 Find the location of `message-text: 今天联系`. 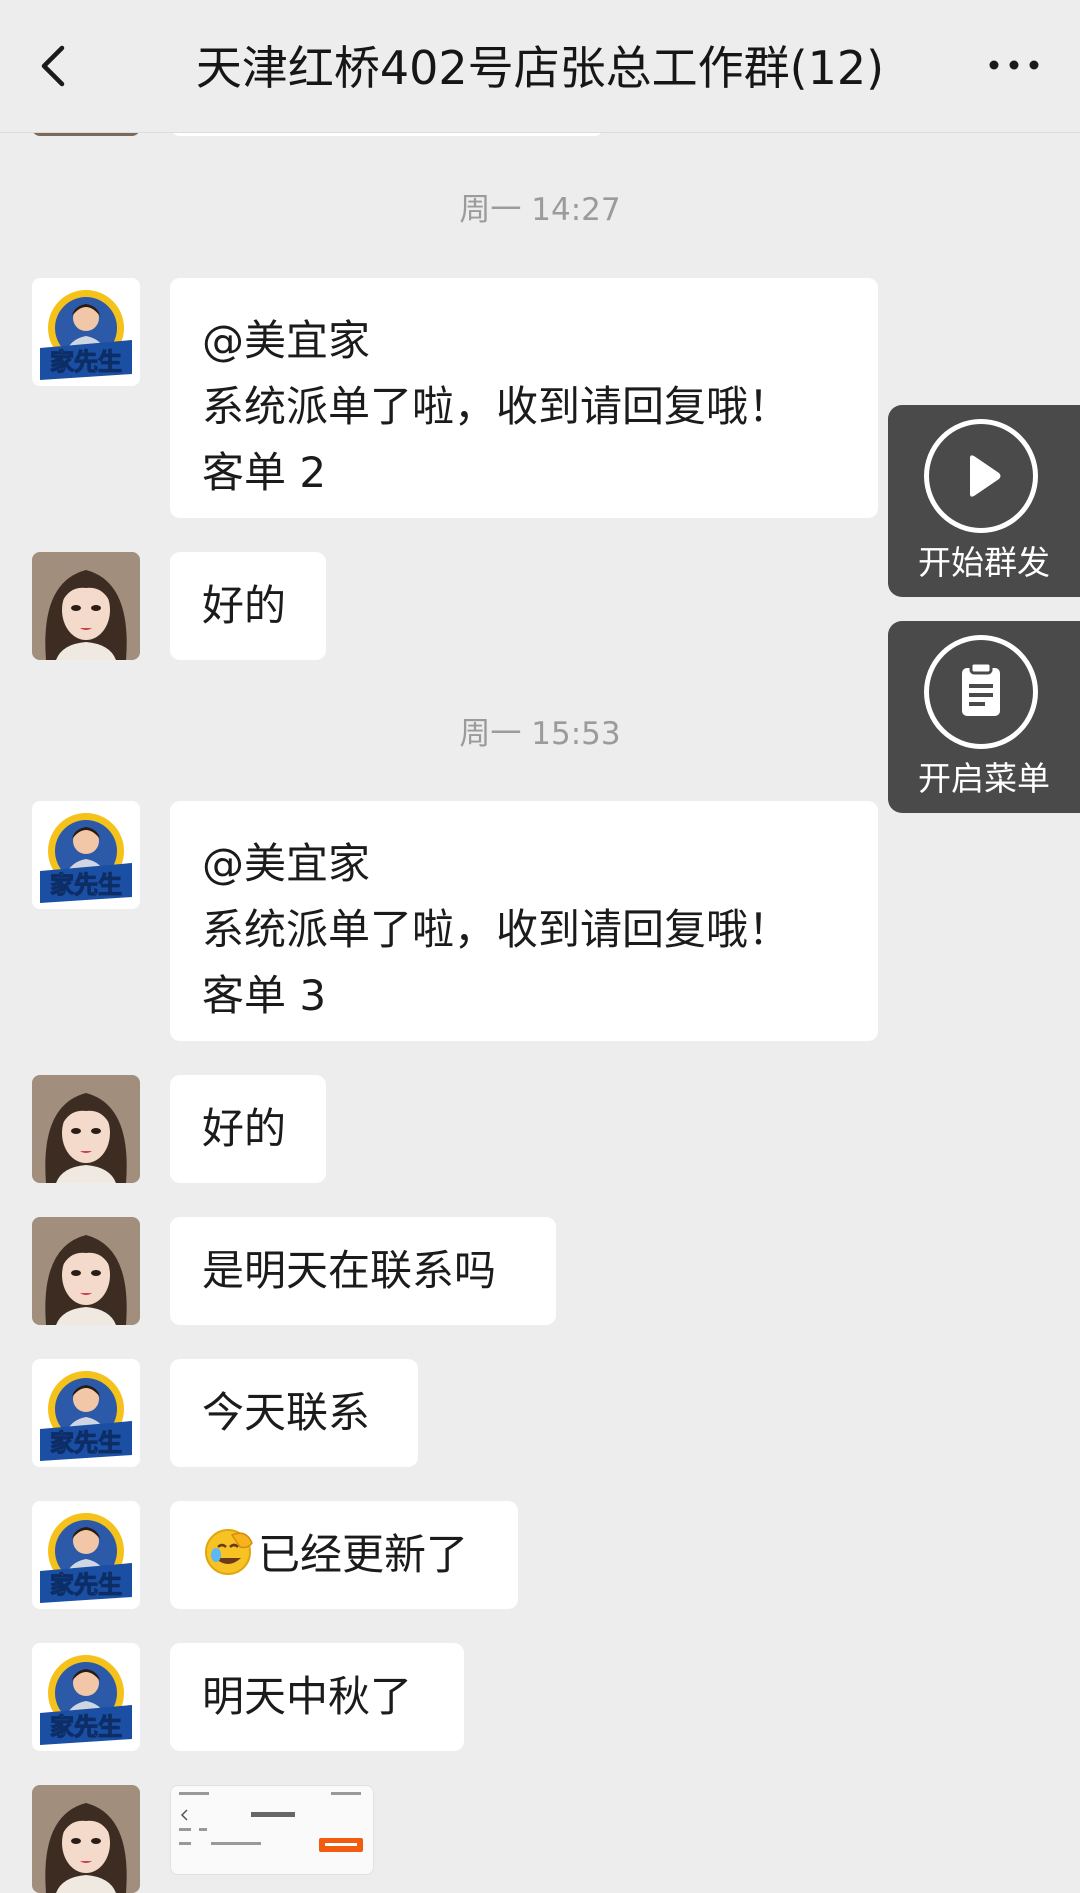

message-text: 今天联系 is located at coordinates (286, 1412).